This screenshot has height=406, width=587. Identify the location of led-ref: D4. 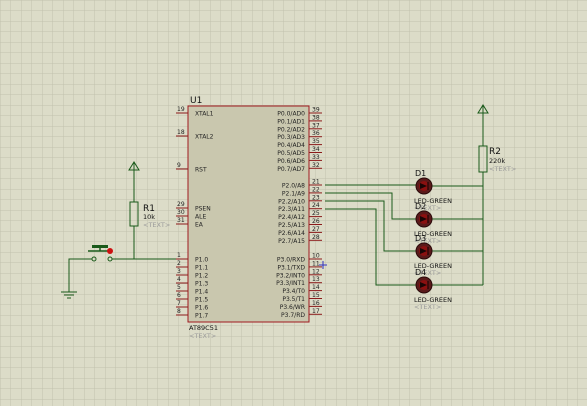
(420, 272).